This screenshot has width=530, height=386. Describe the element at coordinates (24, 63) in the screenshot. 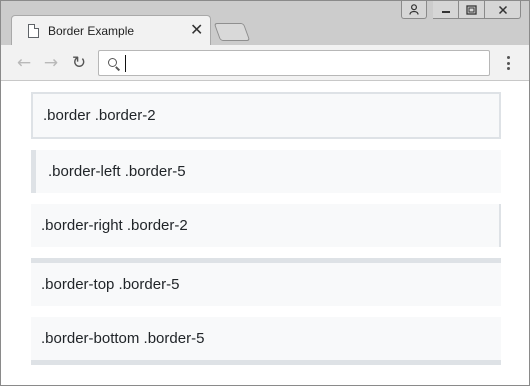

I see `back-arrow-icon: ←` at that location.